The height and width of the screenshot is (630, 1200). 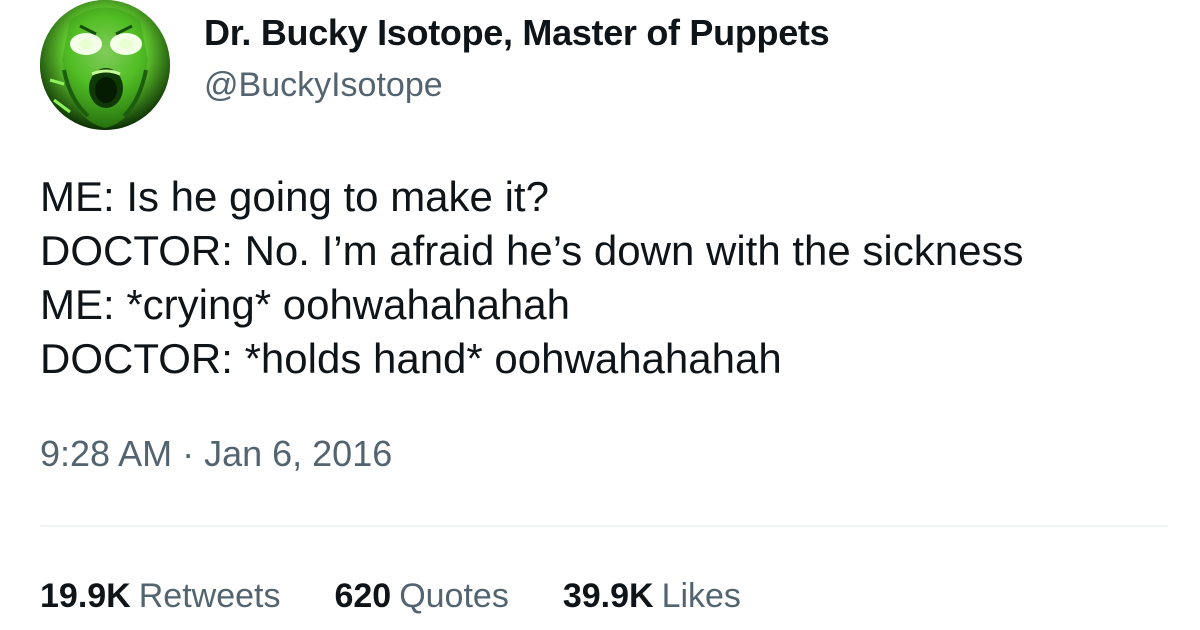 I want to click on quotes-label: Quotes, so click(x=454, y=596).